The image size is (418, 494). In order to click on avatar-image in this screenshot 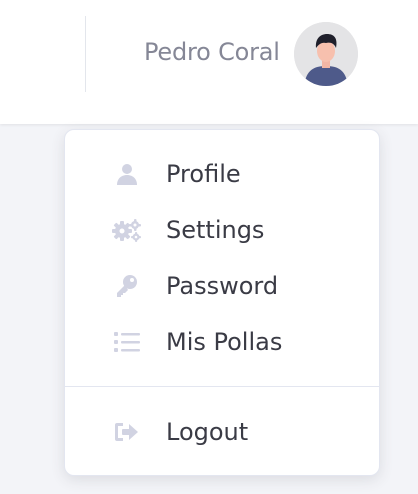, I will do `click(326, 54)`.